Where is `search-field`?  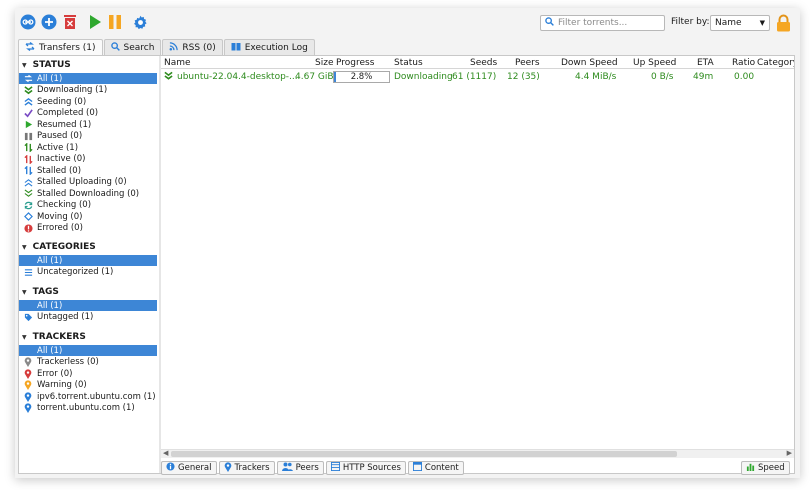
search-field is located at coordinates (602, 23).